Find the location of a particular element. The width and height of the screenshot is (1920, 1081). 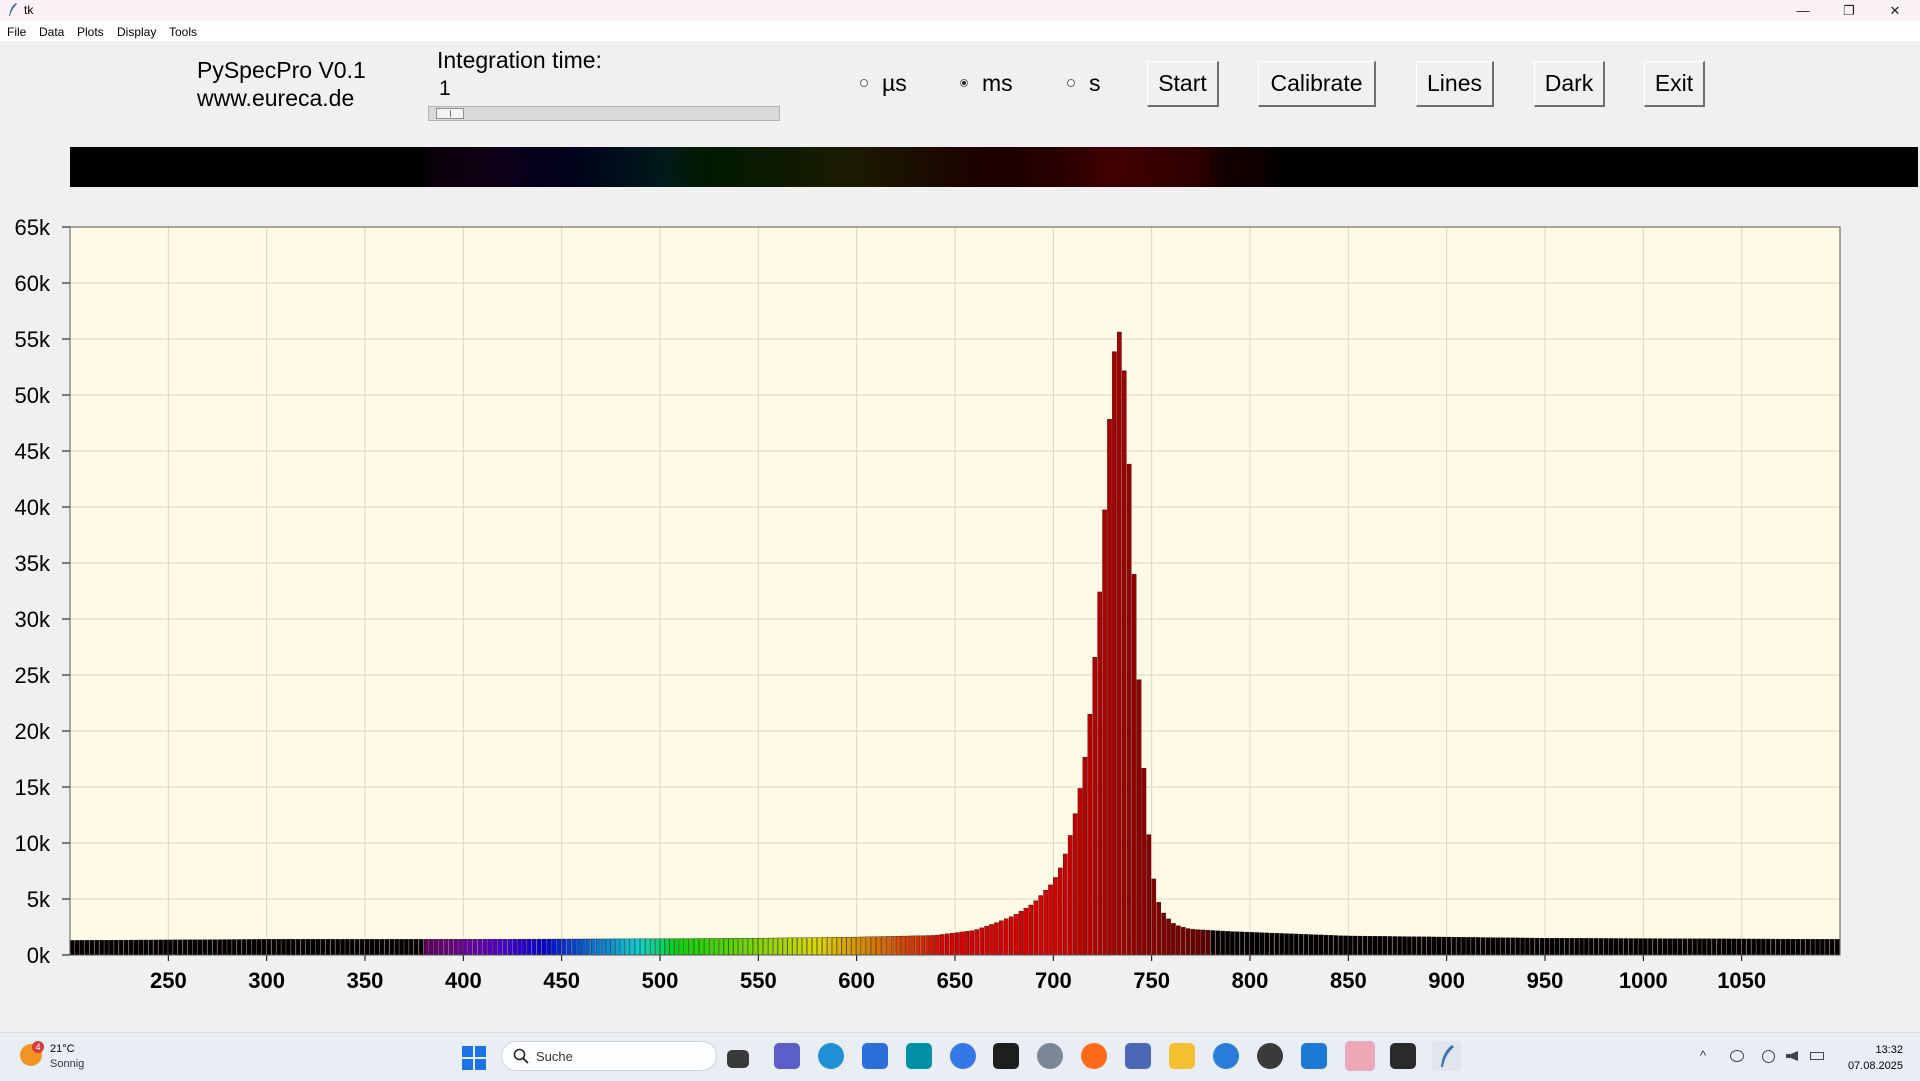

integration-time-slider is located at coordinates (604, 113).